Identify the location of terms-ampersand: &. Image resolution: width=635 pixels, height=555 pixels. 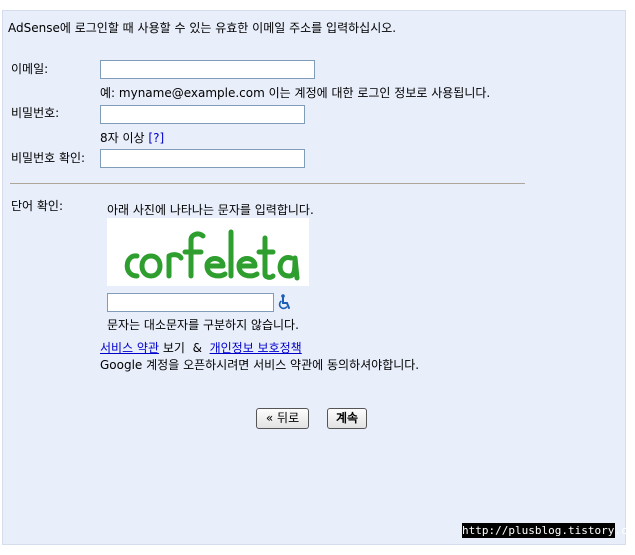
(197, 348).